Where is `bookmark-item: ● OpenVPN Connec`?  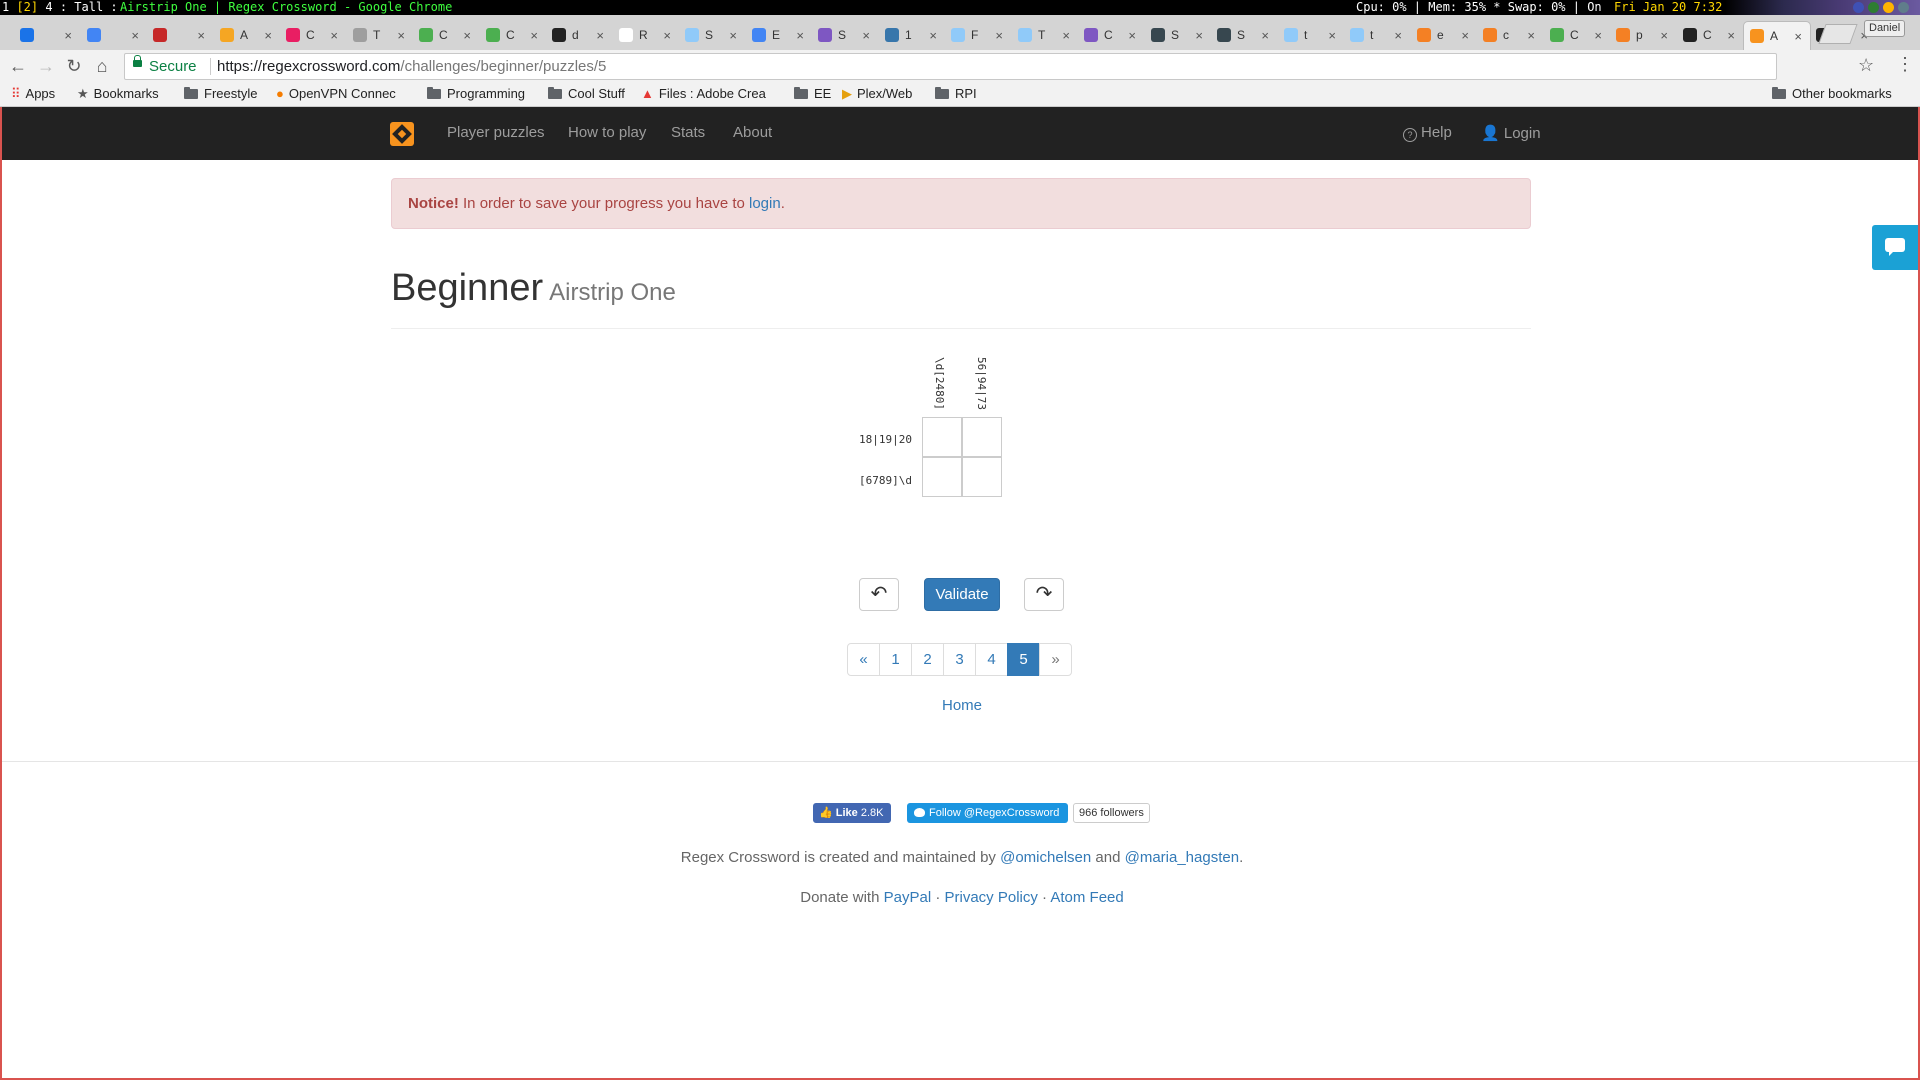 bookmark-item: ● OpenVPN Connec is located at coordinates (336, 93).